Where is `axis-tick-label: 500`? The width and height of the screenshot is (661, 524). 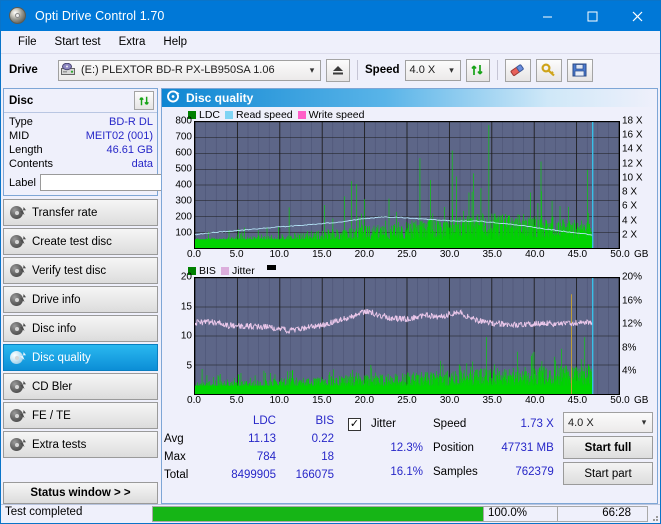 axis-tick-label: 500 is located at coordinates (183, 169).